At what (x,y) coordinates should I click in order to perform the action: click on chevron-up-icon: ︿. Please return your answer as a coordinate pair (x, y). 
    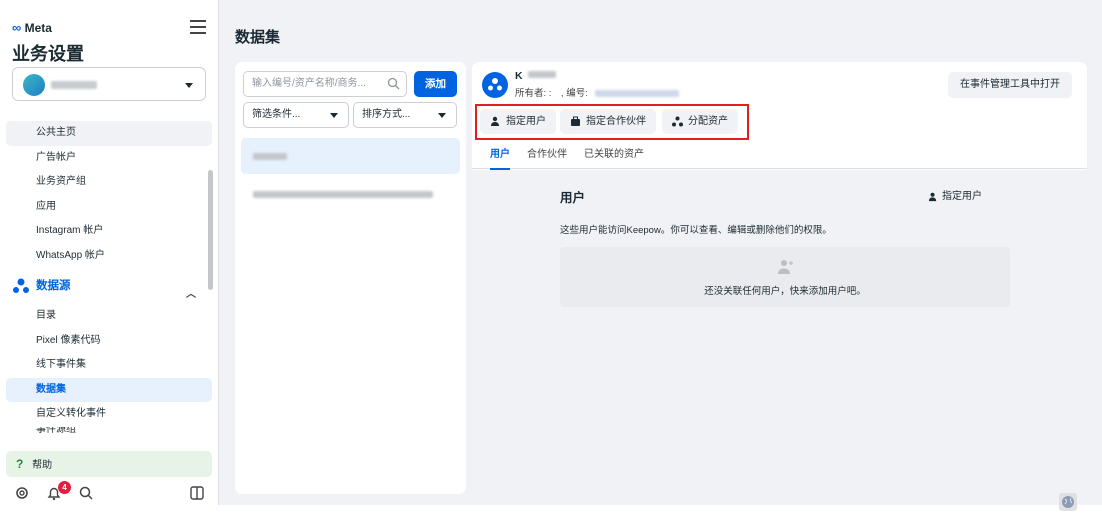
    Looking at the image, I should click on (191, 295).